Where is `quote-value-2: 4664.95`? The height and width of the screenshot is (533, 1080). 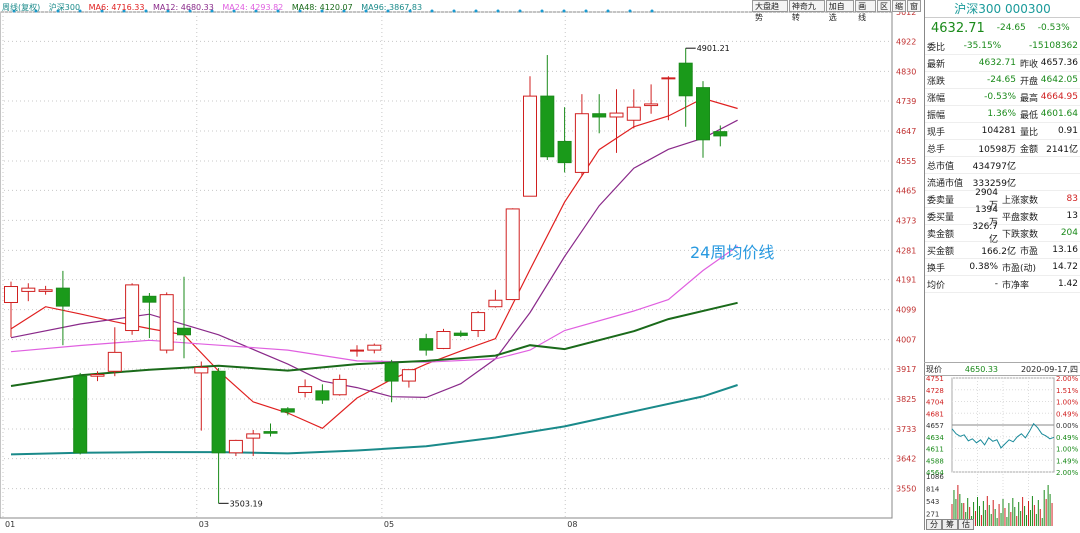 quote-value-2: 4664.95 is located at coordinates (1059, 97).